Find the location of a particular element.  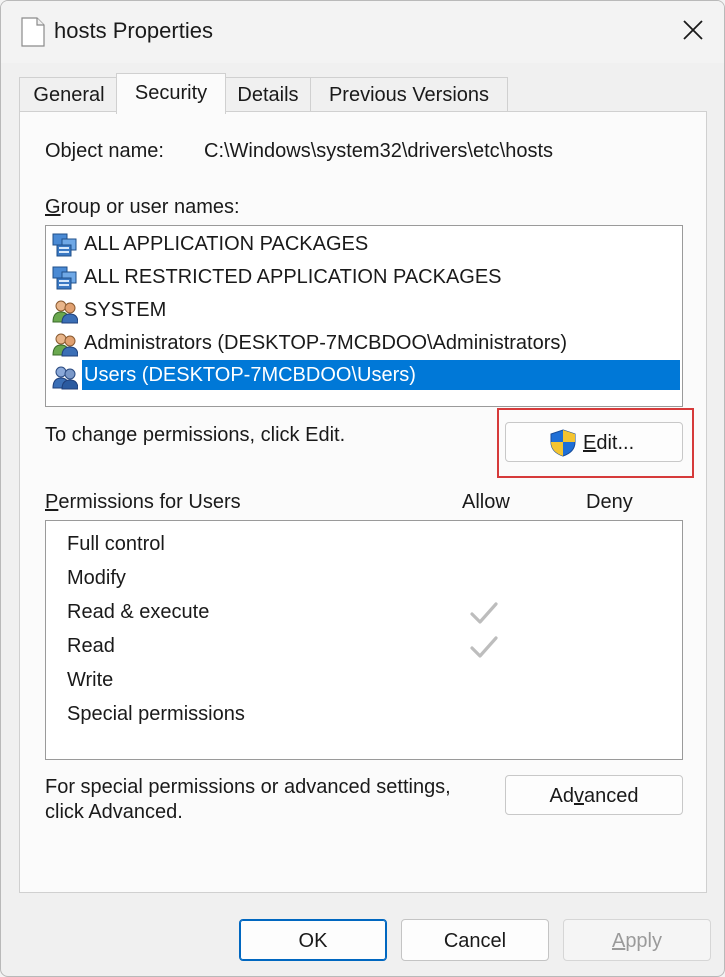

group-name: SYSTEM is located at coordinates (125, 310).